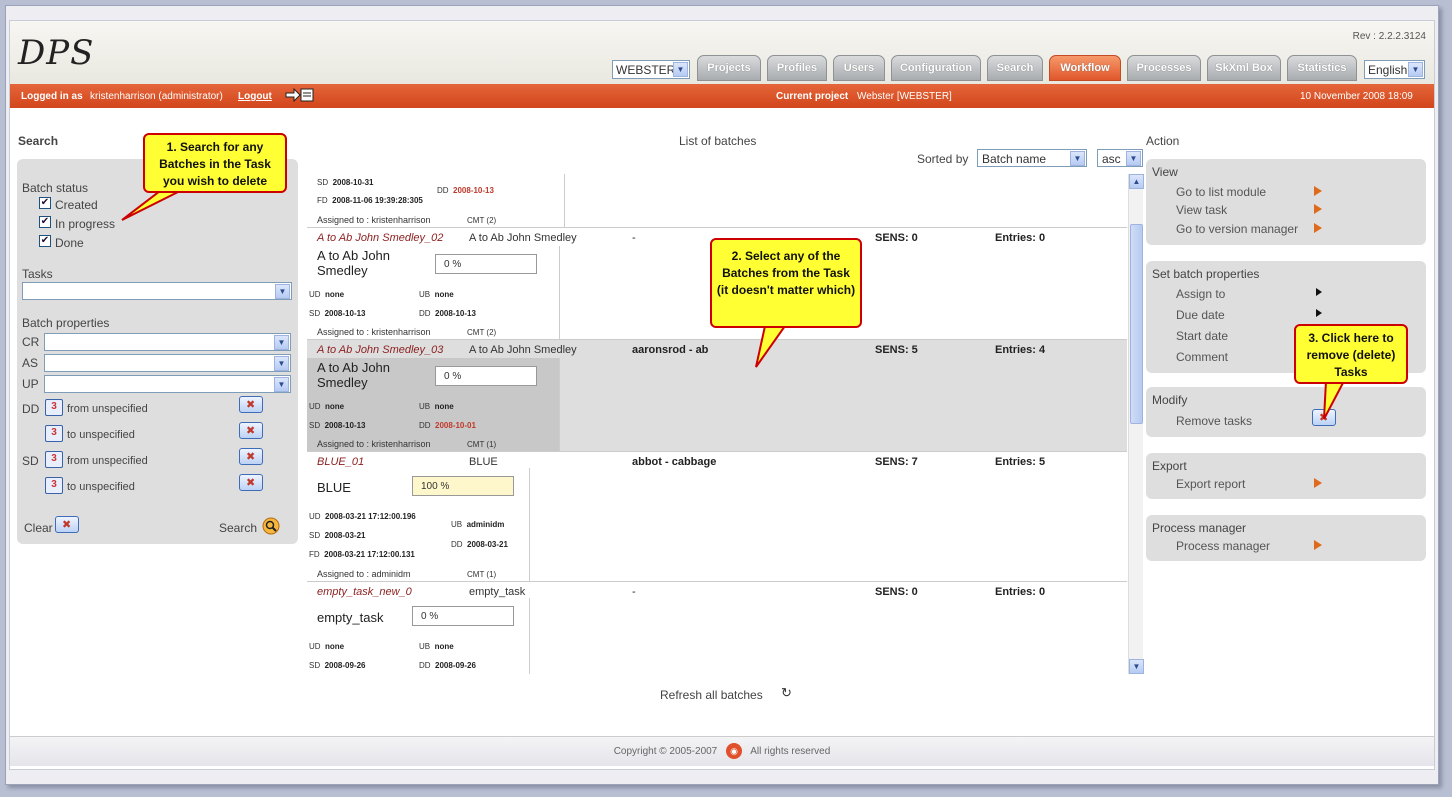 The height and width of the screenshot is (797, 1452). Describe the element at coordinates (251, 430) in the screenshot. I see `dd-to-clear-button` at that location.